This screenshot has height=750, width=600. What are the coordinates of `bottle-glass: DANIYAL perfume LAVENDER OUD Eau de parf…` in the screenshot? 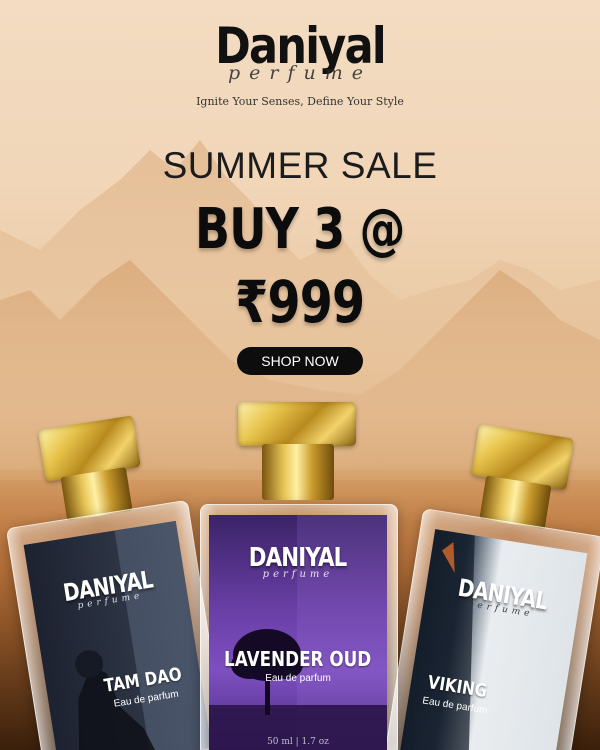 It's located at (299, 627).